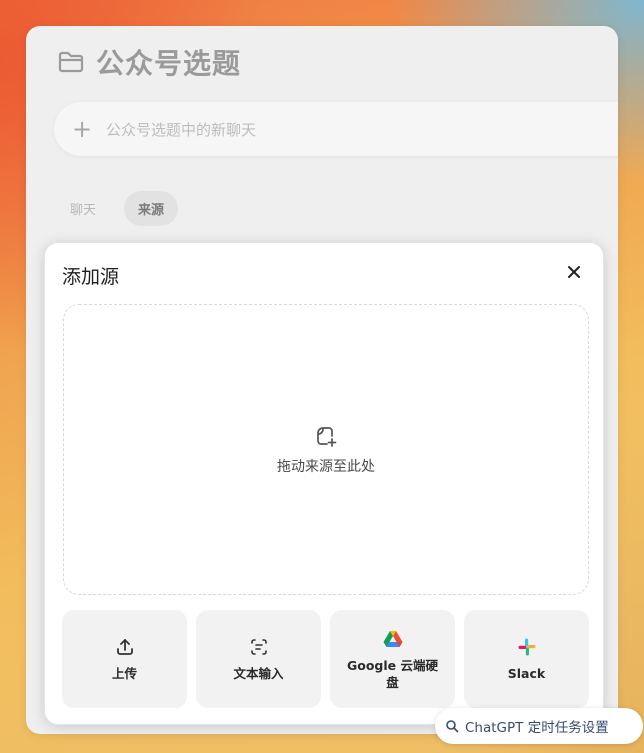 The height and width of the screenshot is (753, 644). What do you see at coordinates (326, 466) in the screenshot?
I see `dropzone-text: 拖动来源至此处` at bounding box center [326, 466].